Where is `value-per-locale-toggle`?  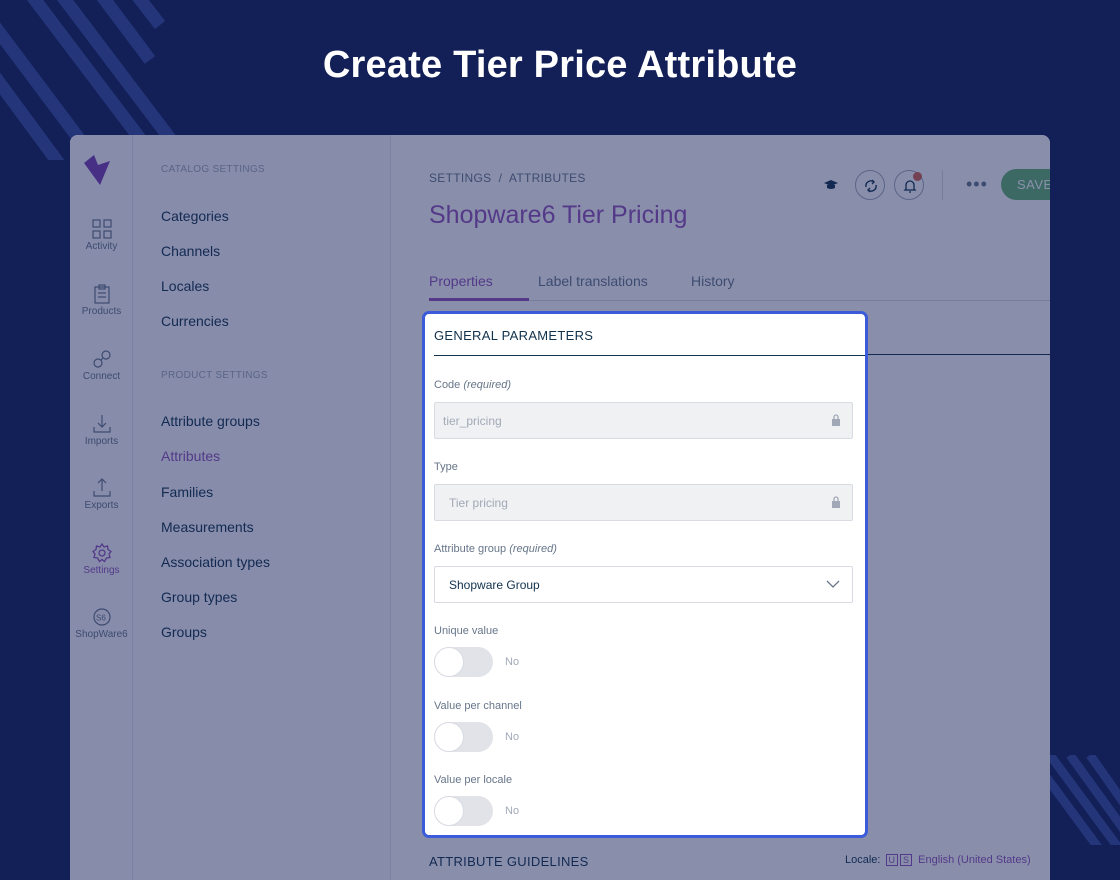
value-per-locale-toggle is located at coordinates (463, 811).